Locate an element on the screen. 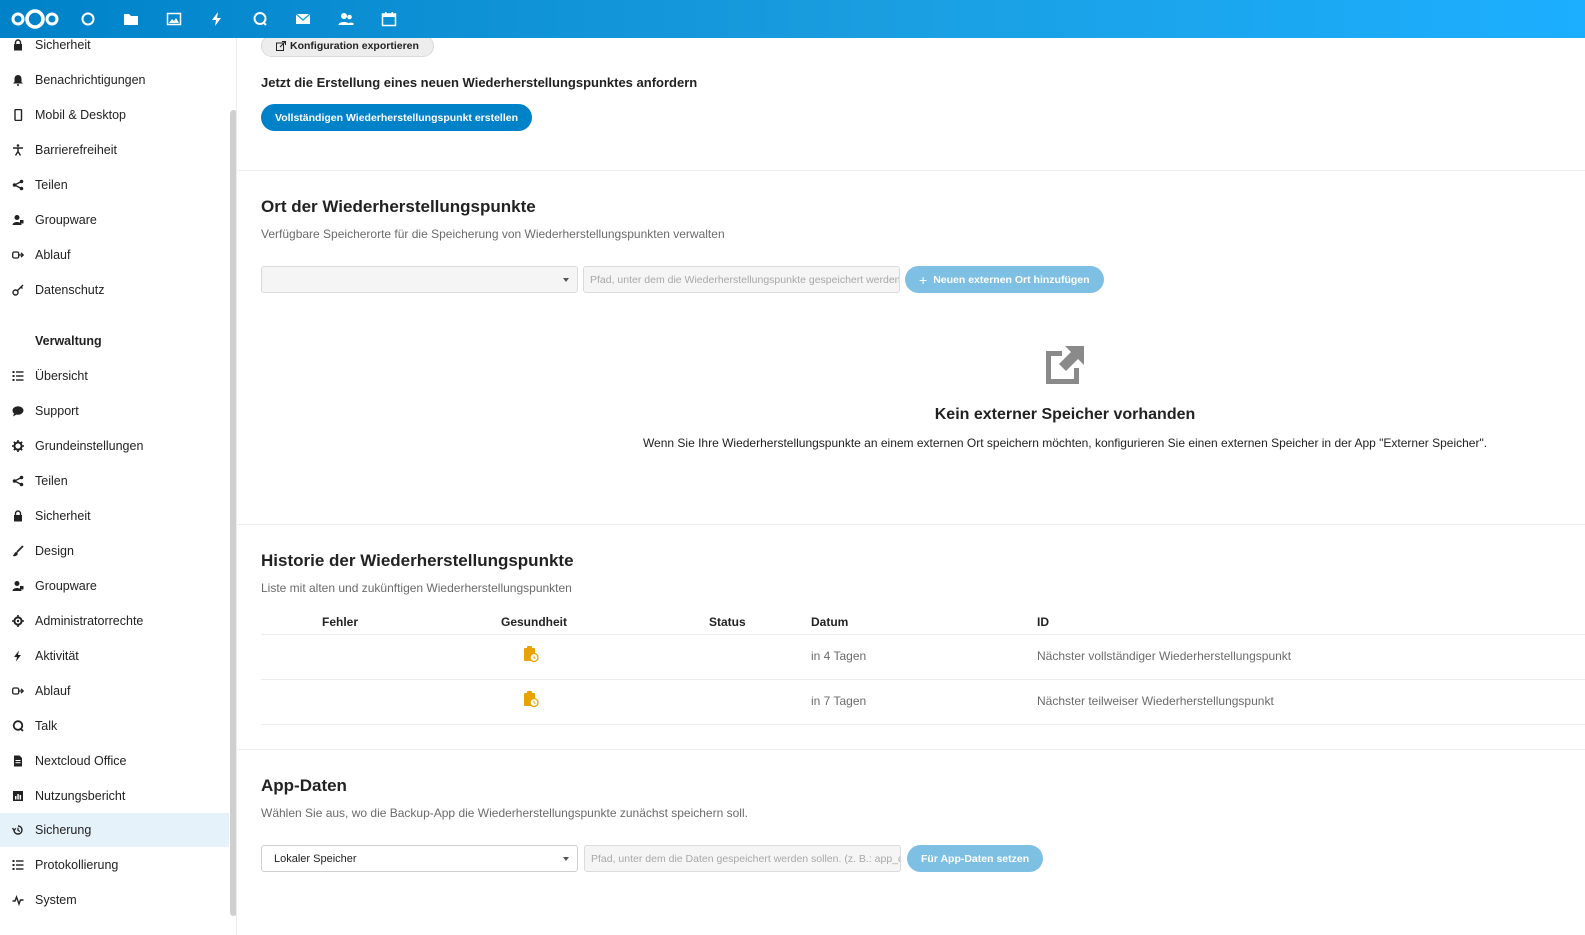 The image size is (1585, 935). sidebar-item-logging: Protokollierung is located at coordinates (114, 865).